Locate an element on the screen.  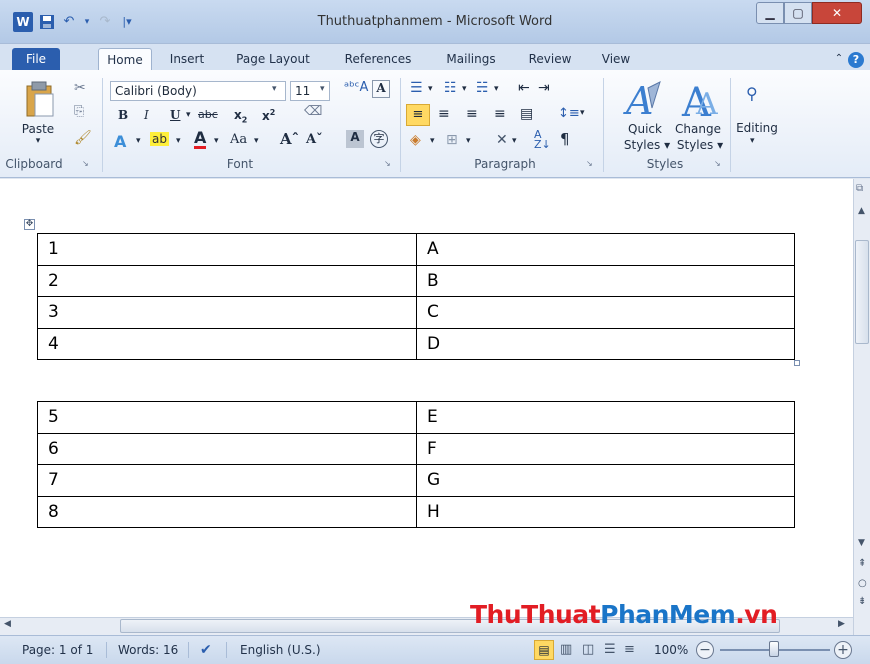
clear-formatting-icon: ⌫ is located at coordinates (313, 111).